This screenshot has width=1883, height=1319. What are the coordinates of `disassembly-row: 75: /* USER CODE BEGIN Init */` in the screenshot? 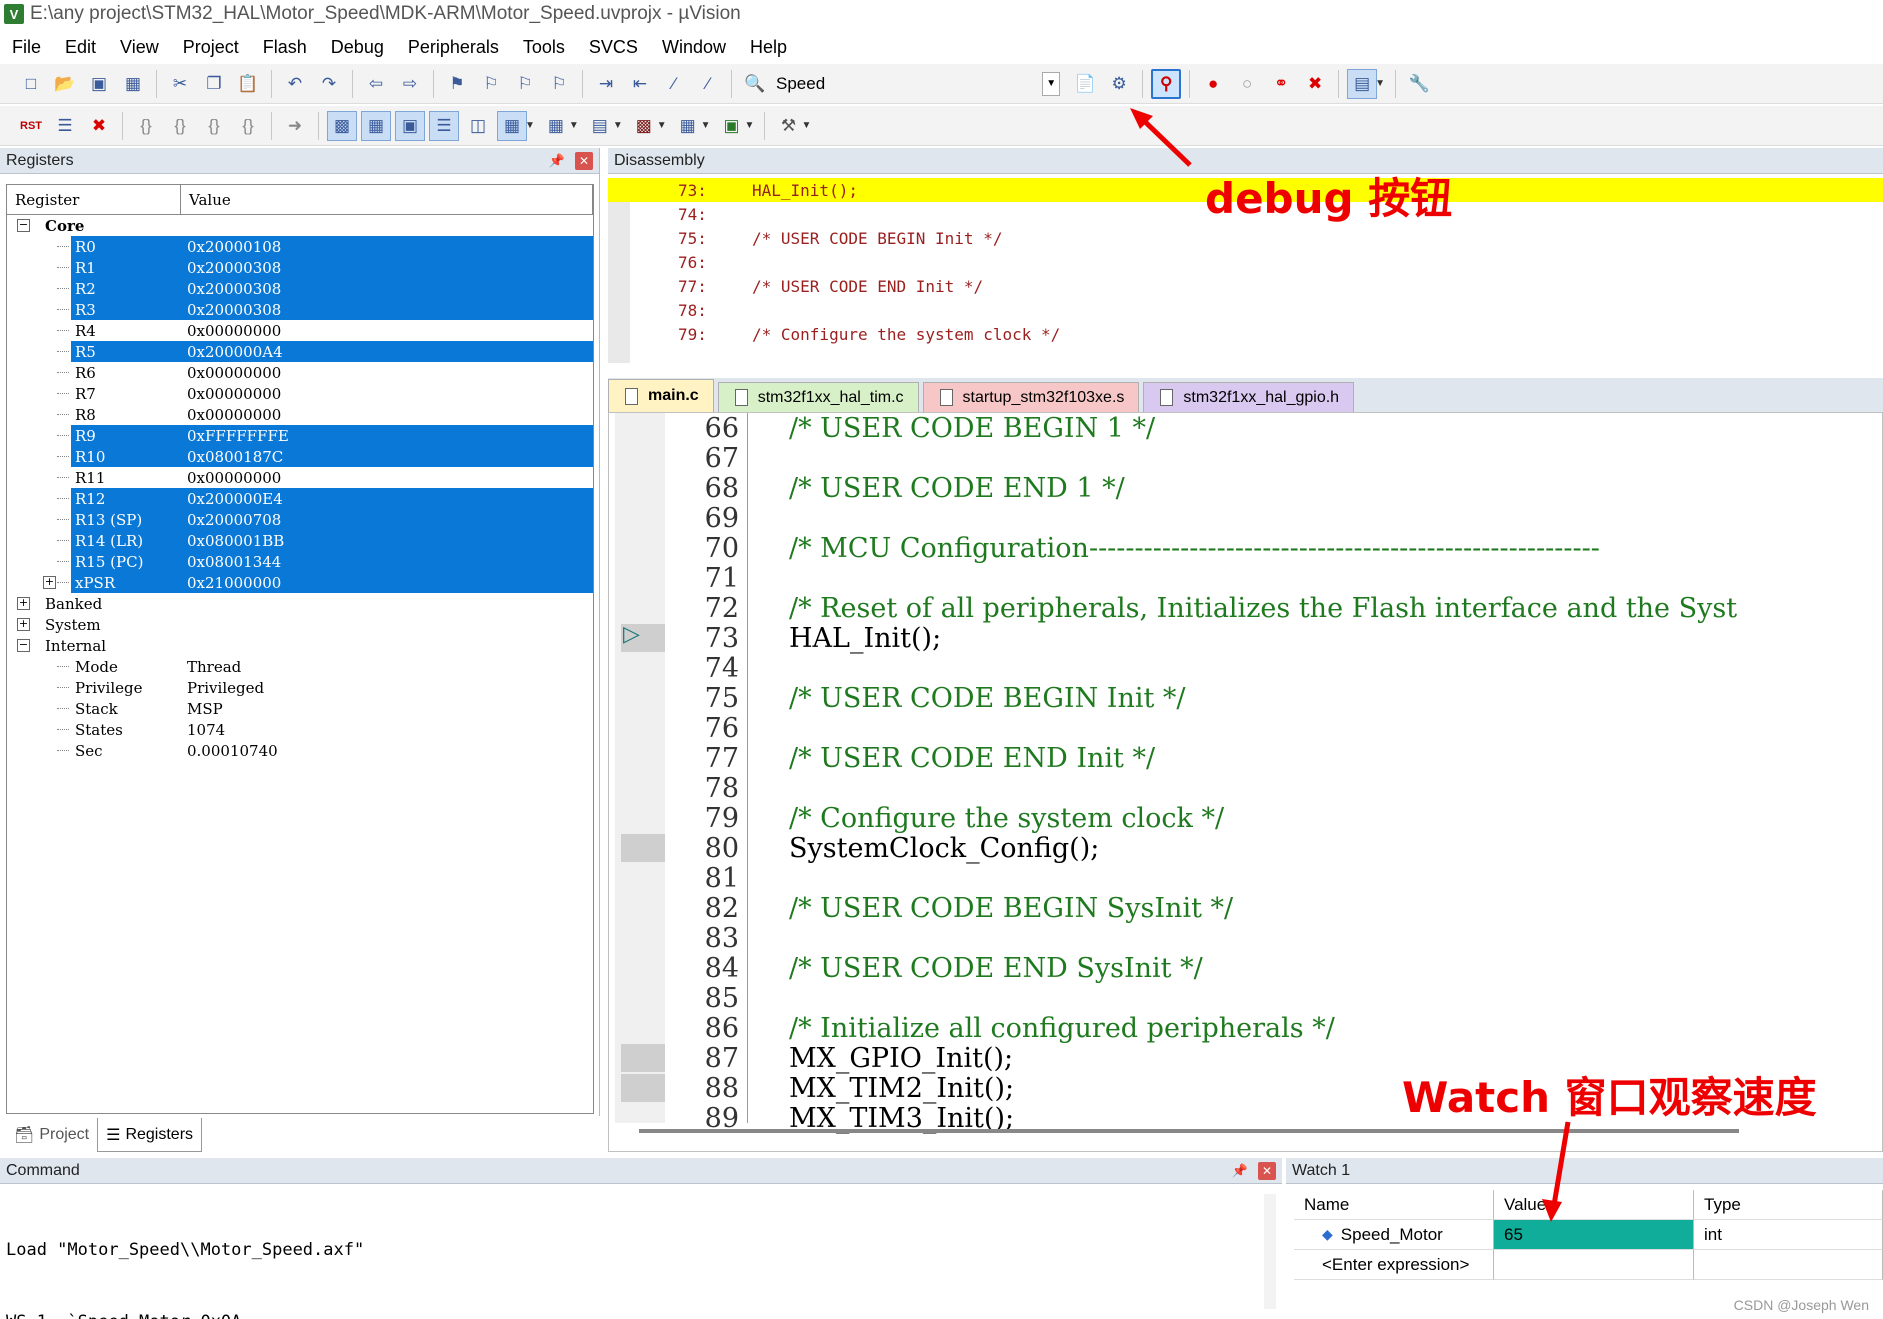 It's located at (1245, 238).